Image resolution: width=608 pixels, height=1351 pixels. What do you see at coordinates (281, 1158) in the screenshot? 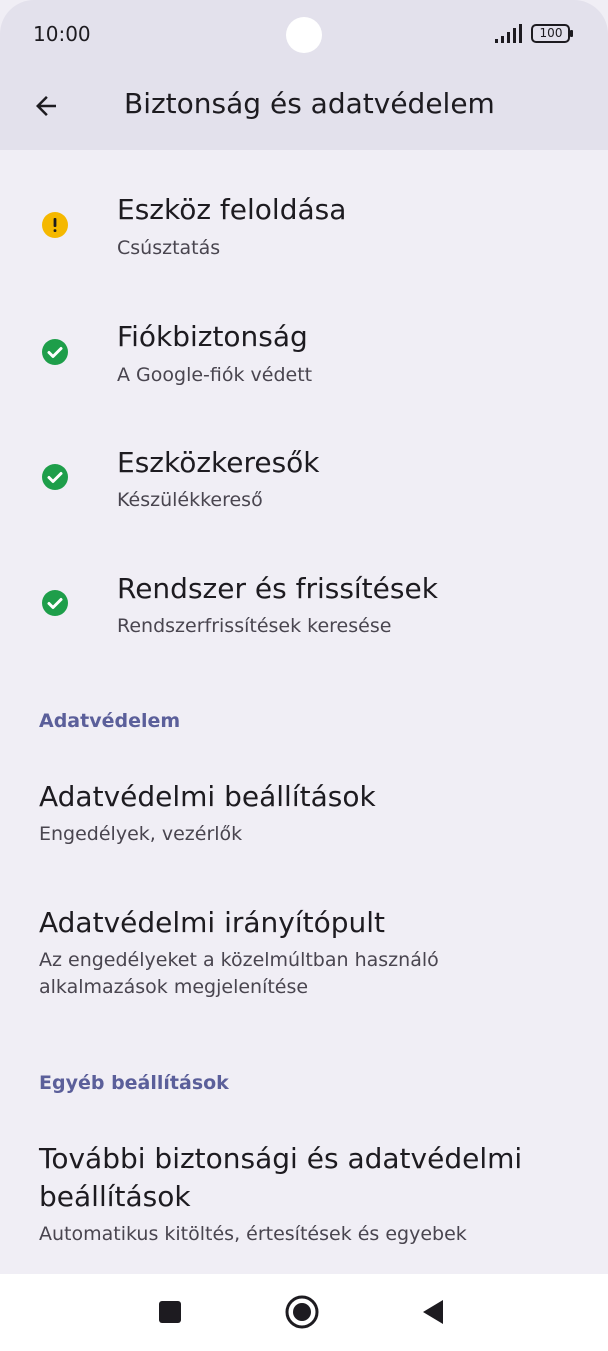
I see `more-security-privacy-title-line1: További biztonsági és adatvédelmi` at bounding box center [281, 1158].